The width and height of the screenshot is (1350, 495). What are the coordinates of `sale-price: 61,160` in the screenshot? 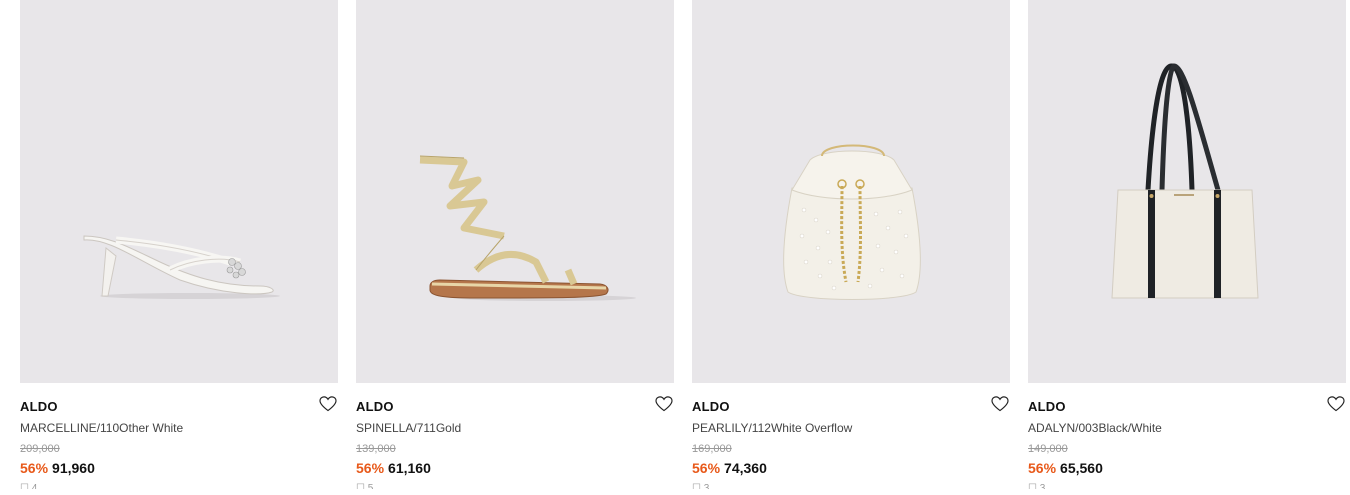 It's located at (409, 468).